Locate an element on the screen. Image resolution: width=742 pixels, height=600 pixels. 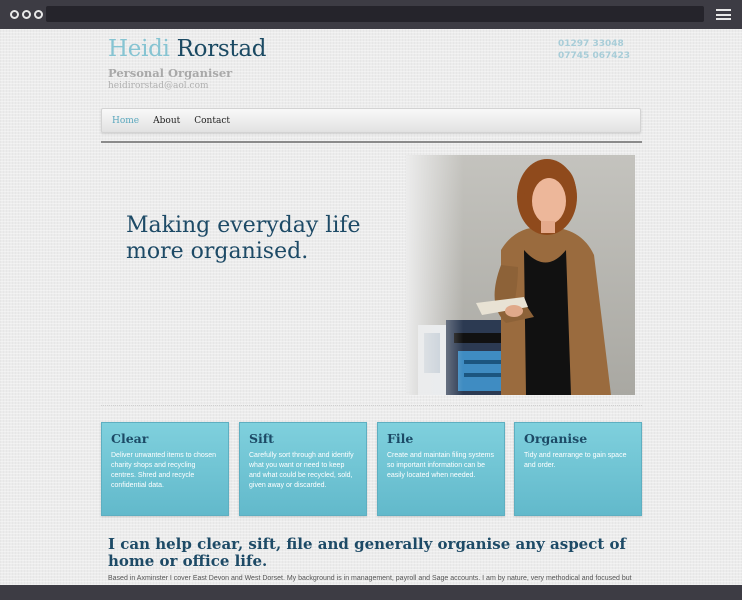
menu-icon is located at coordinates (723, 14).